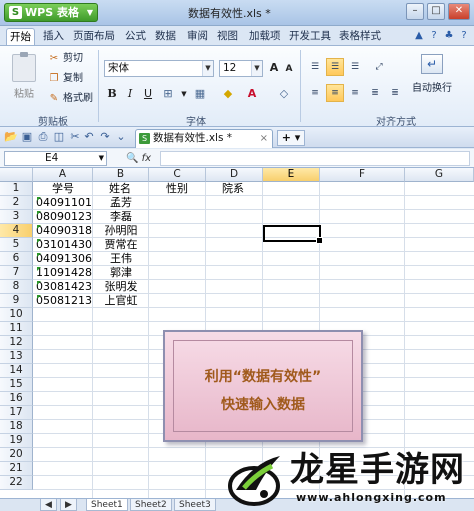 Image resolution: width=474 pixels, height=511 pixels. Describe the element at coordinates (415, 11) in the screenshot. I see `minimize-button: –` at that location.